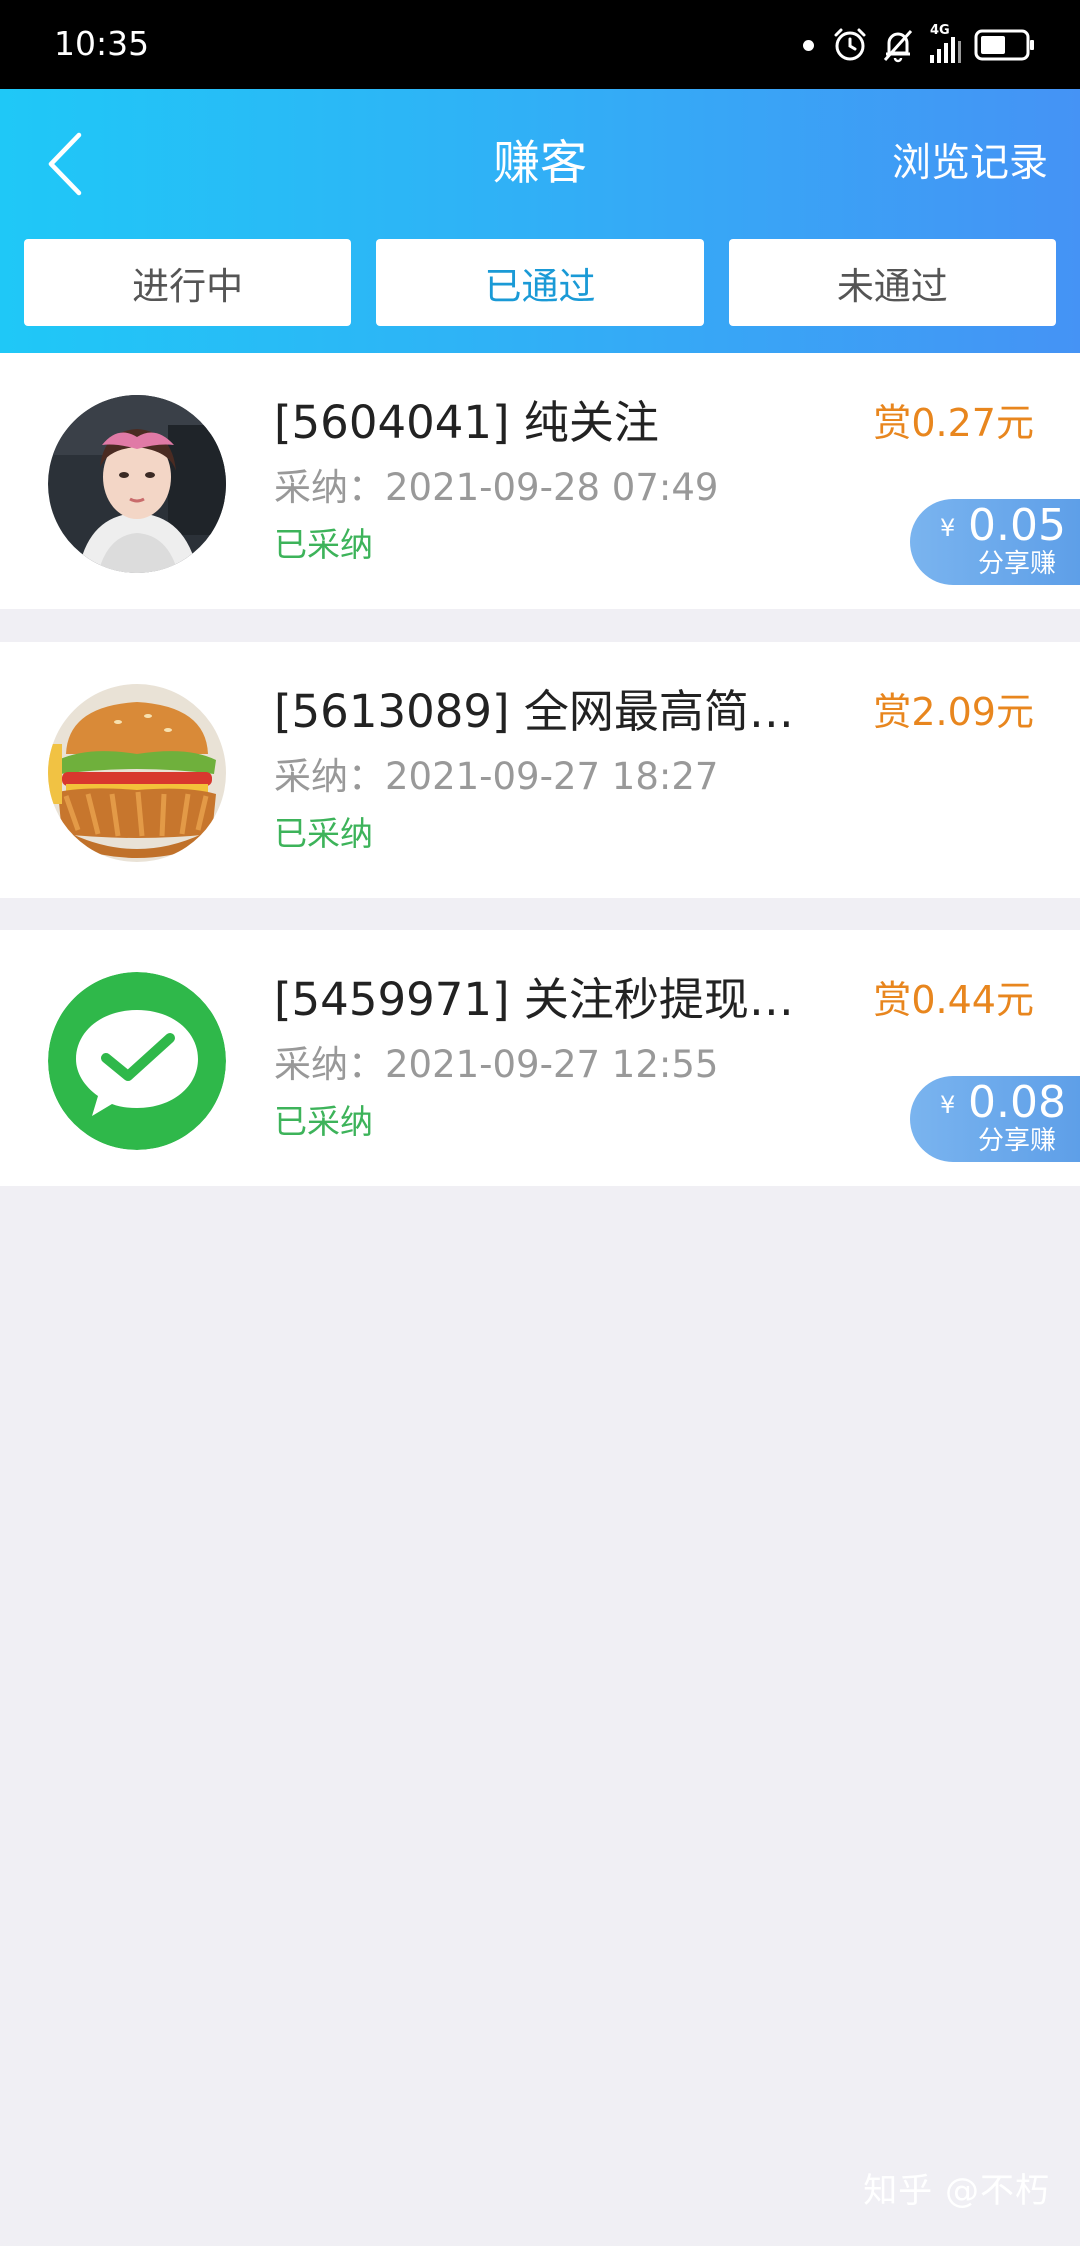 Image resolution: width=1080 pixels, height=2246 pixels. I want to click on battery-icon, so click(1004, 45).